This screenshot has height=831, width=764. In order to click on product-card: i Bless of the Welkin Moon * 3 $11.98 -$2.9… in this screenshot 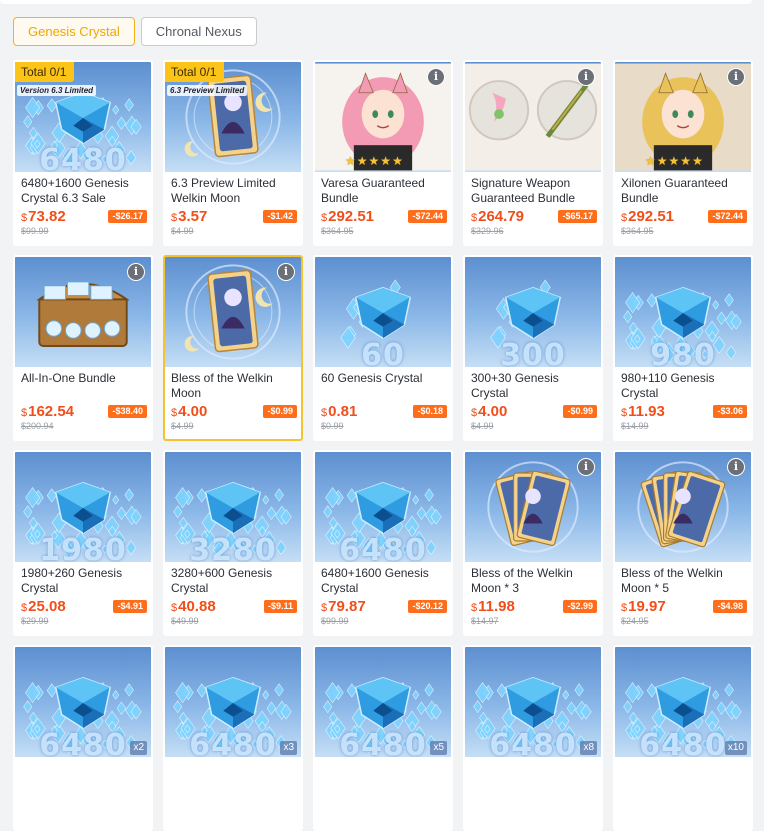, I will do `click(533, 543)`.